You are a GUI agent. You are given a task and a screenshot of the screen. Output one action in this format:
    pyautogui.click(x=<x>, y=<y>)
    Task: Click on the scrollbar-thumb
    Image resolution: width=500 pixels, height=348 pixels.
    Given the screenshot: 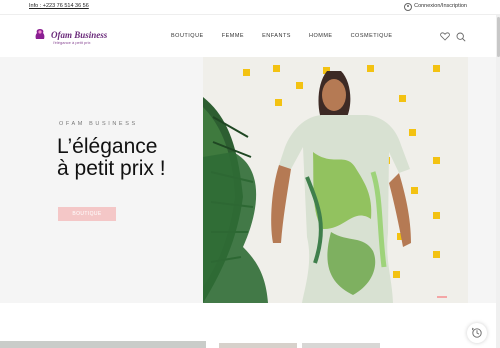 What is the action you would take?
    pyautogui.click(x=498, y=37)
    